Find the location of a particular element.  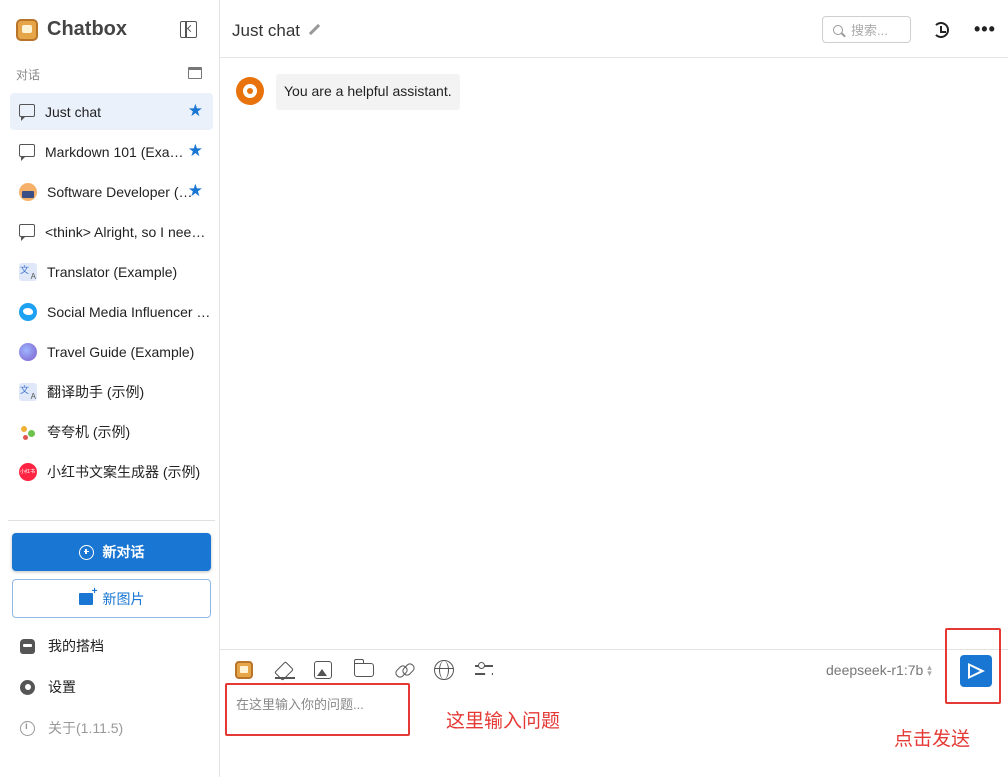

input-highlight-box is located at coordinates (317, 709).